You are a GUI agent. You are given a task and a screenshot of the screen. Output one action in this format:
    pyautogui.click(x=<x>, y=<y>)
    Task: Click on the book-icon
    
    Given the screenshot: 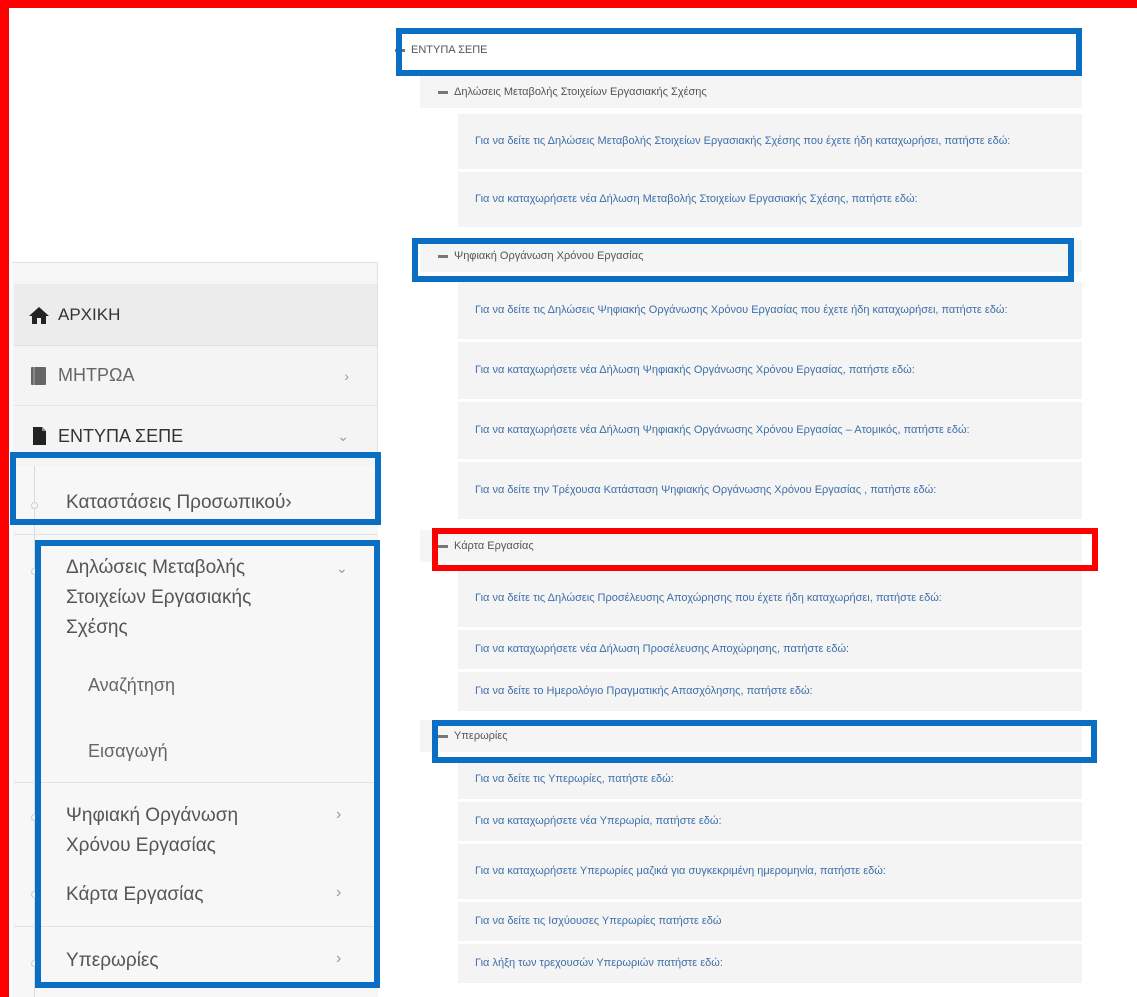 What is the action you would take?
    pyautogui.click(x=38, y=375)
    